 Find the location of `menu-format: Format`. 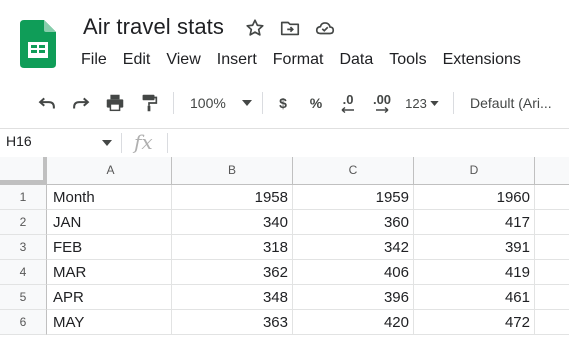

menu-format: Format is located at coordinates (298, 62).